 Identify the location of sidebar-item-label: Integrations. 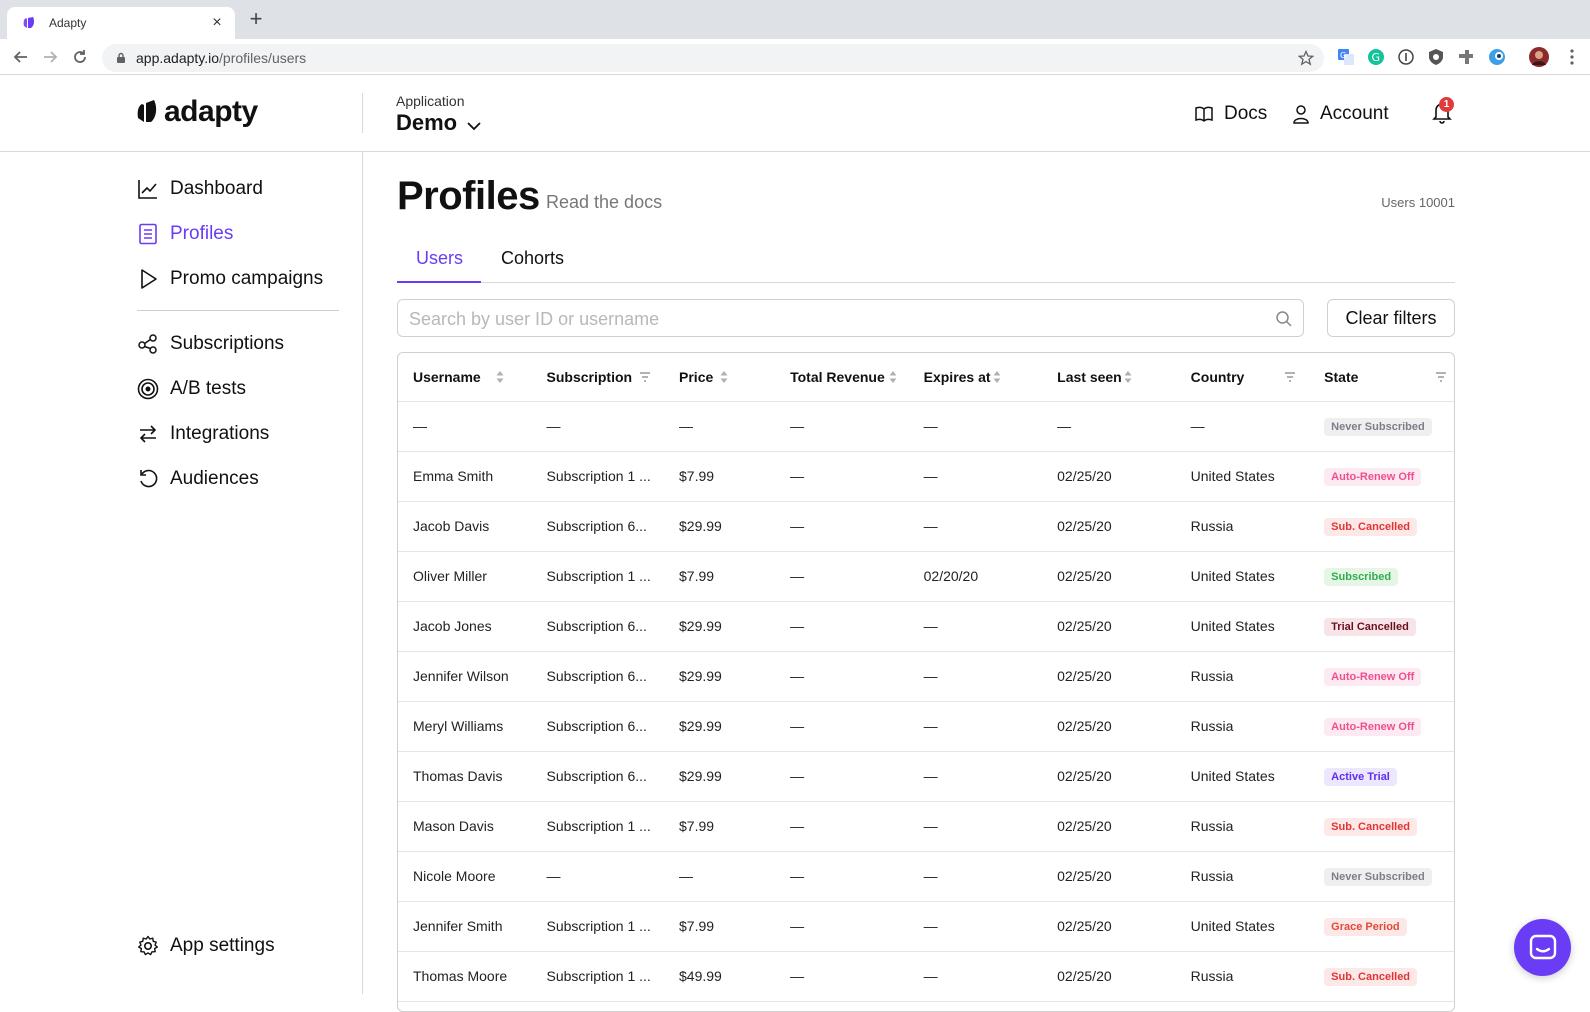
(220, 433).